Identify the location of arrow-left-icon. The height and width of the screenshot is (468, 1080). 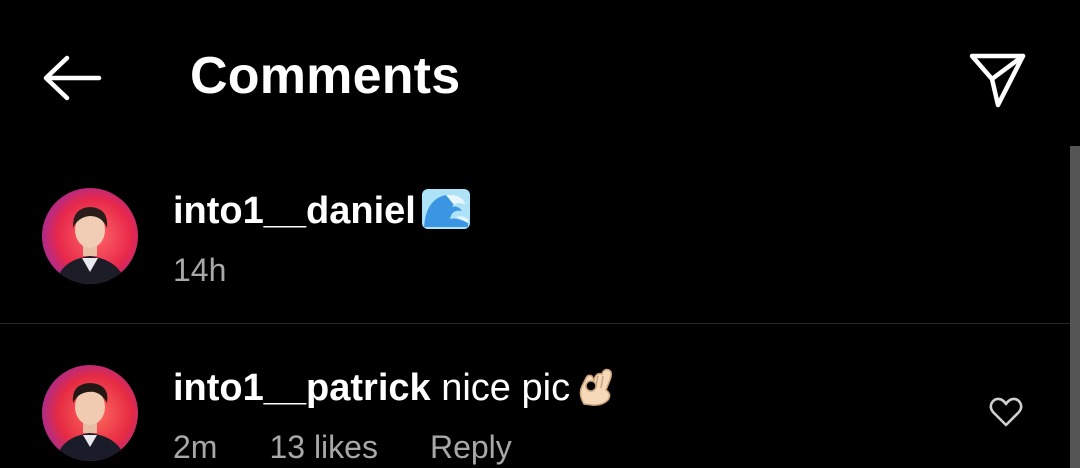
(72, 78).